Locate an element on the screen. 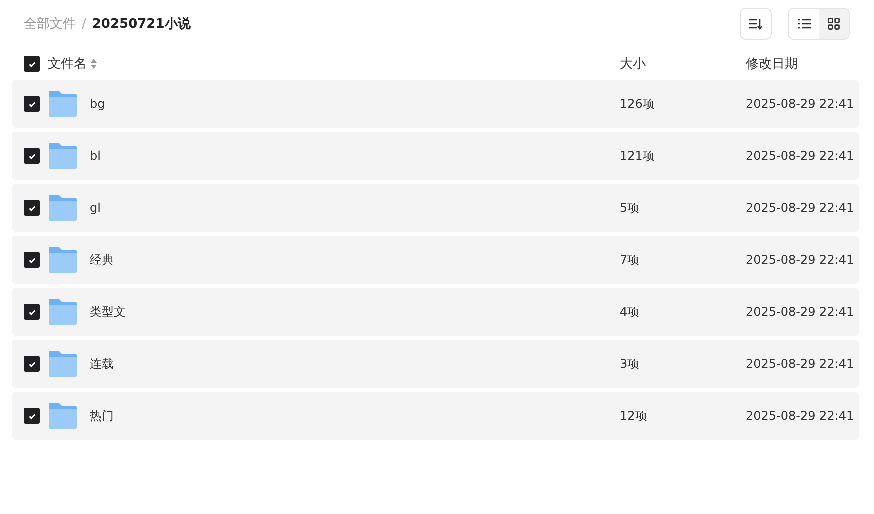 The width and height of the screenshot is (874, 514). column-header: 文件名 is located at coordinates (67, 64).